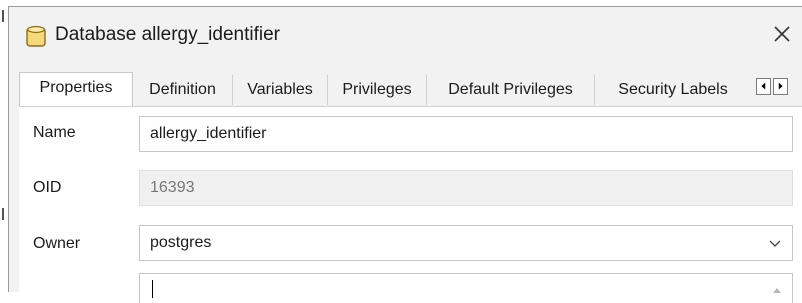 This screenshot has height=303, width=802. I want to click on triangle-right-icon, so click(780, 86).